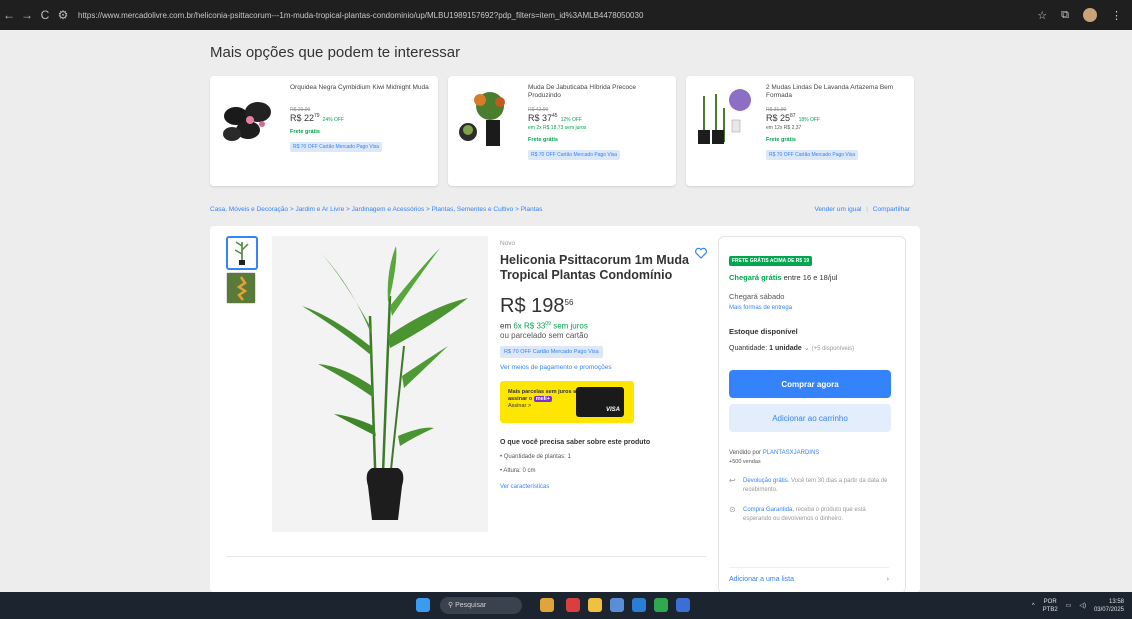 This screenshot has width=1132, height=619. Describe the element at coordinates (837, 118) in the screenshot. I see `rec-price: R$ 258718% OFF` at that location.